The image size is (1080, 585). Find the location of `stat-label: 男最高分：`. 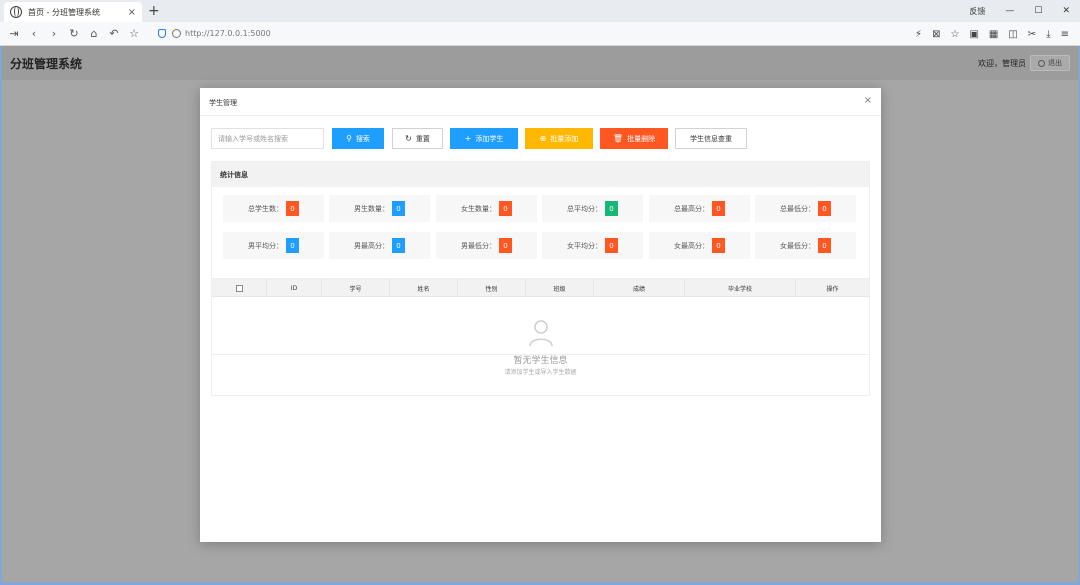

stat-label: 男最高分： is located at coordinates (371, 245).